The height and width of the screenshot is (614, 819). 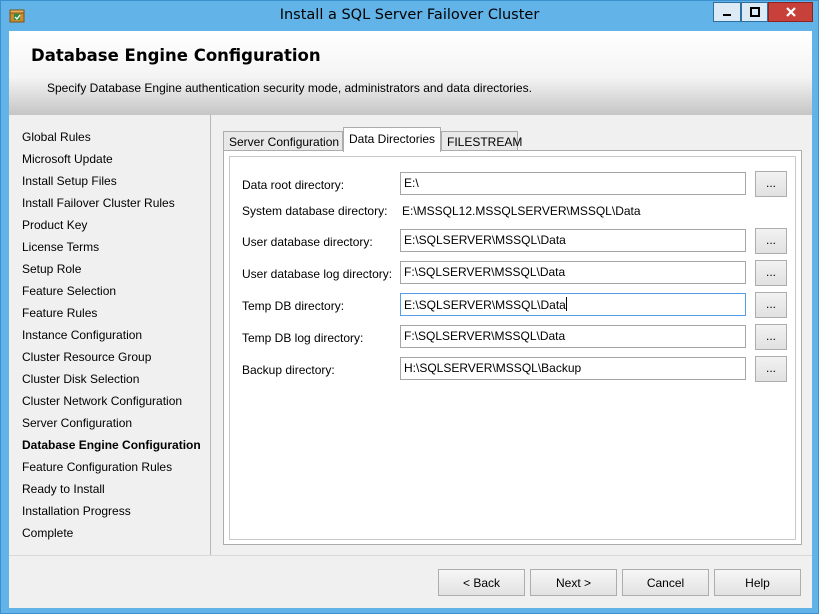 I want to click on next-button: Next >, so click(x=573, y=582).